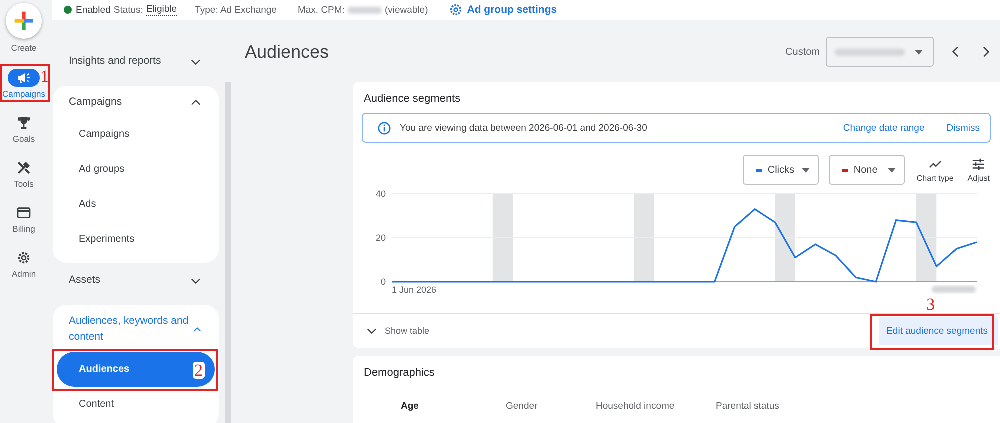 Image resolution: width=1000 pixels, height=423 pixels. I want to click on plus-icon, so click(24, 21).